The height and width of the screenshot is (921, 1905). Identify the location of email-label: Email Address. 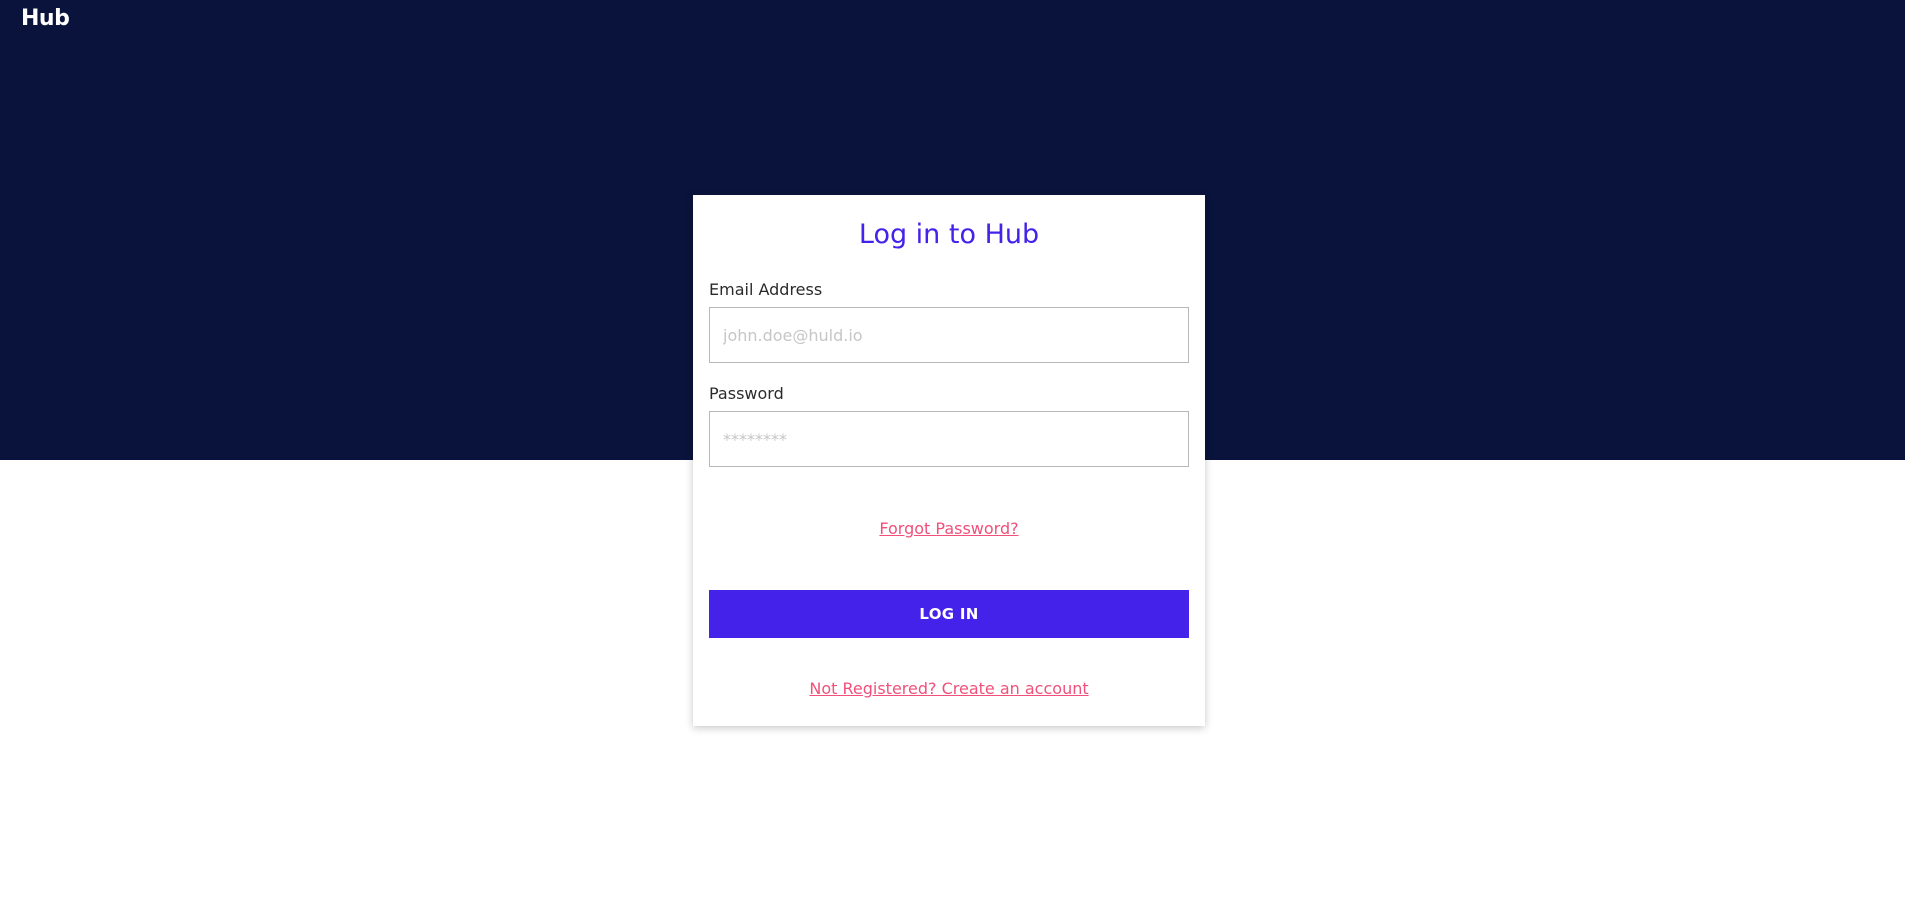
(766, 289).